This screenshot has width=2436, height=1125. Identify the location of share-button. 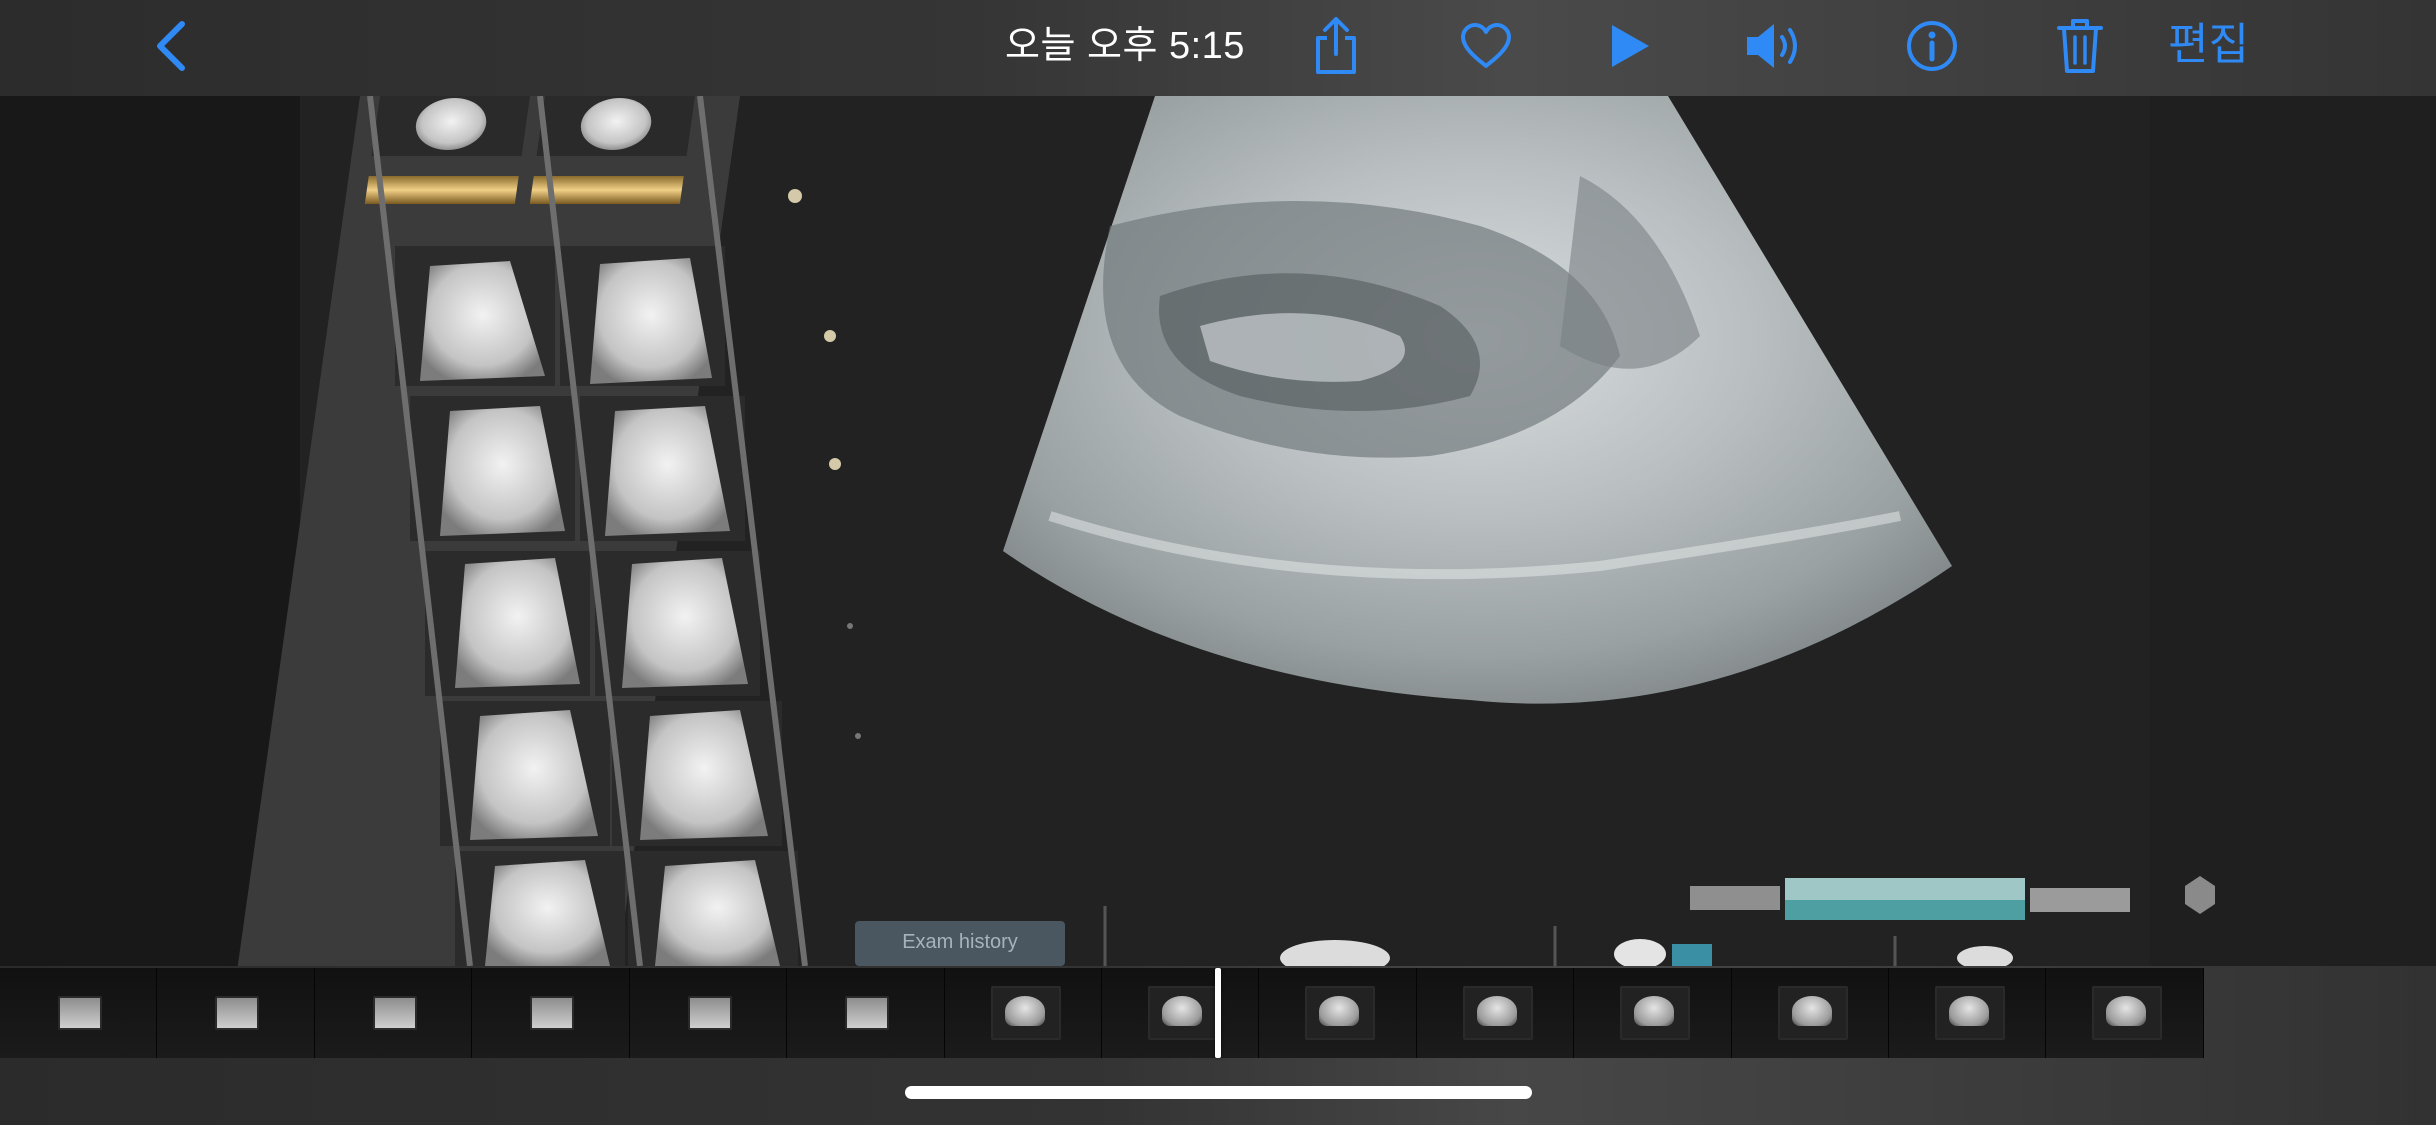
(1336, 46).